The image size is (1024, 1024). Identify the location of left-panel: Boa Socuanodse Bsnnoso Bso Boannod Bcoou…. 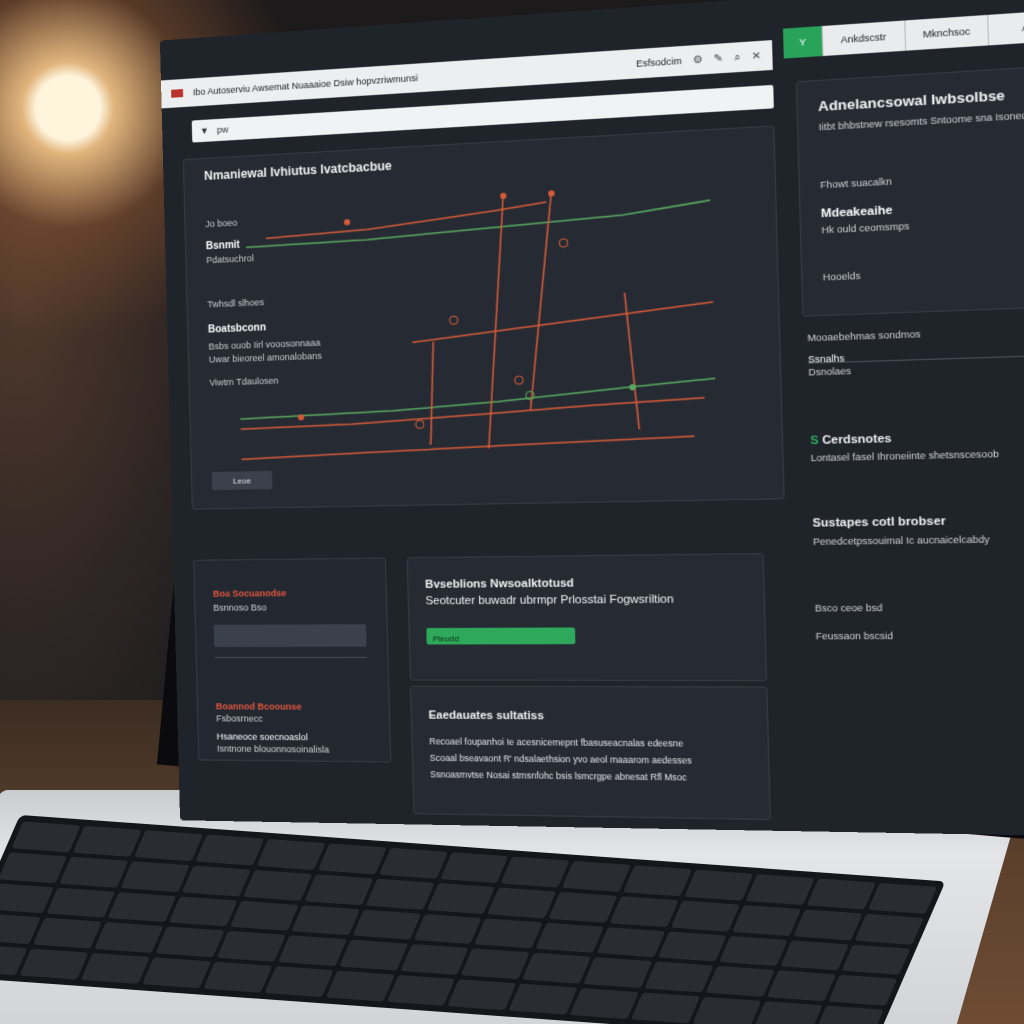
(292, 660).